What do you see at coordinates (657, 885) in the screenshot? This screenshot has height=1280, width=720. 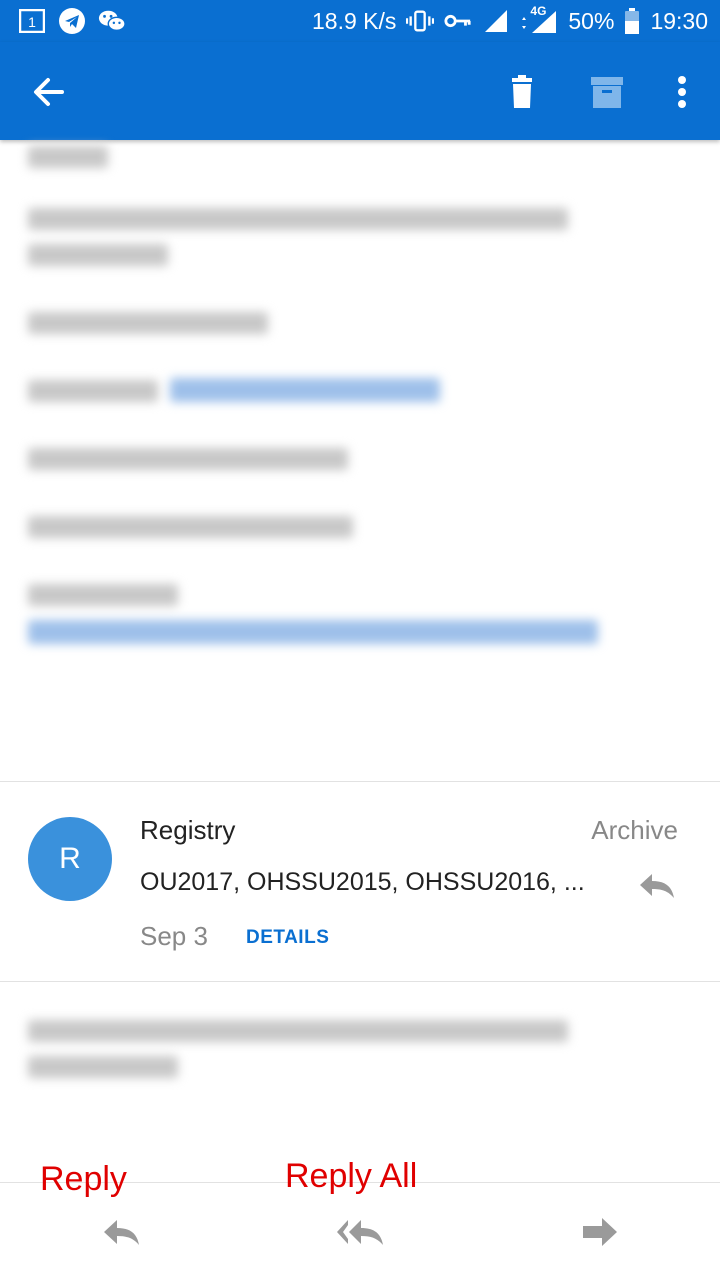 I see `reply-icon` at bounding box center [657, 885].